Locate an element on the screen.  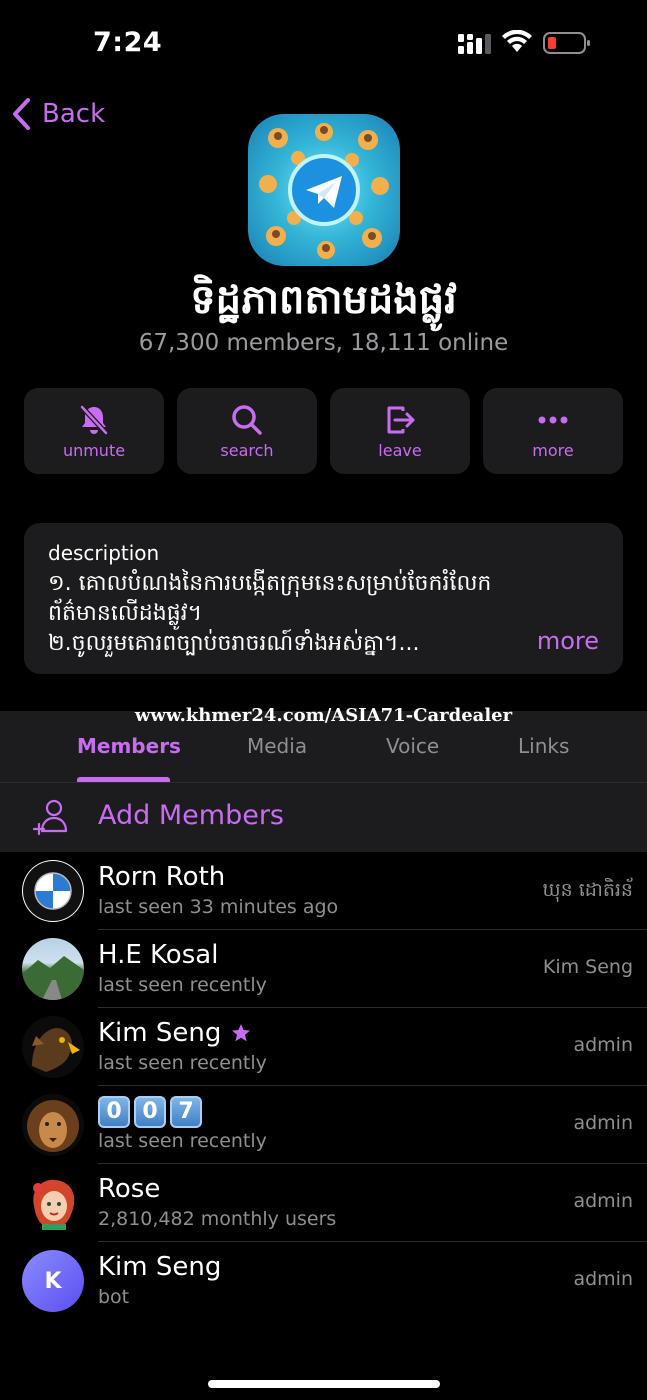
description-more-link: more is located at coordinates (568, 641).